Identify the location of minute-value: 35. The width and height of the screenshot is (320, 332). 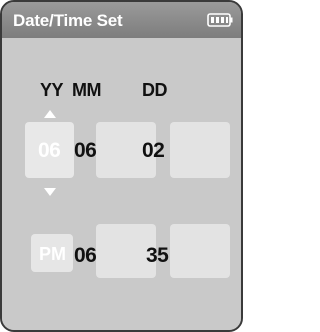
(157, 255).